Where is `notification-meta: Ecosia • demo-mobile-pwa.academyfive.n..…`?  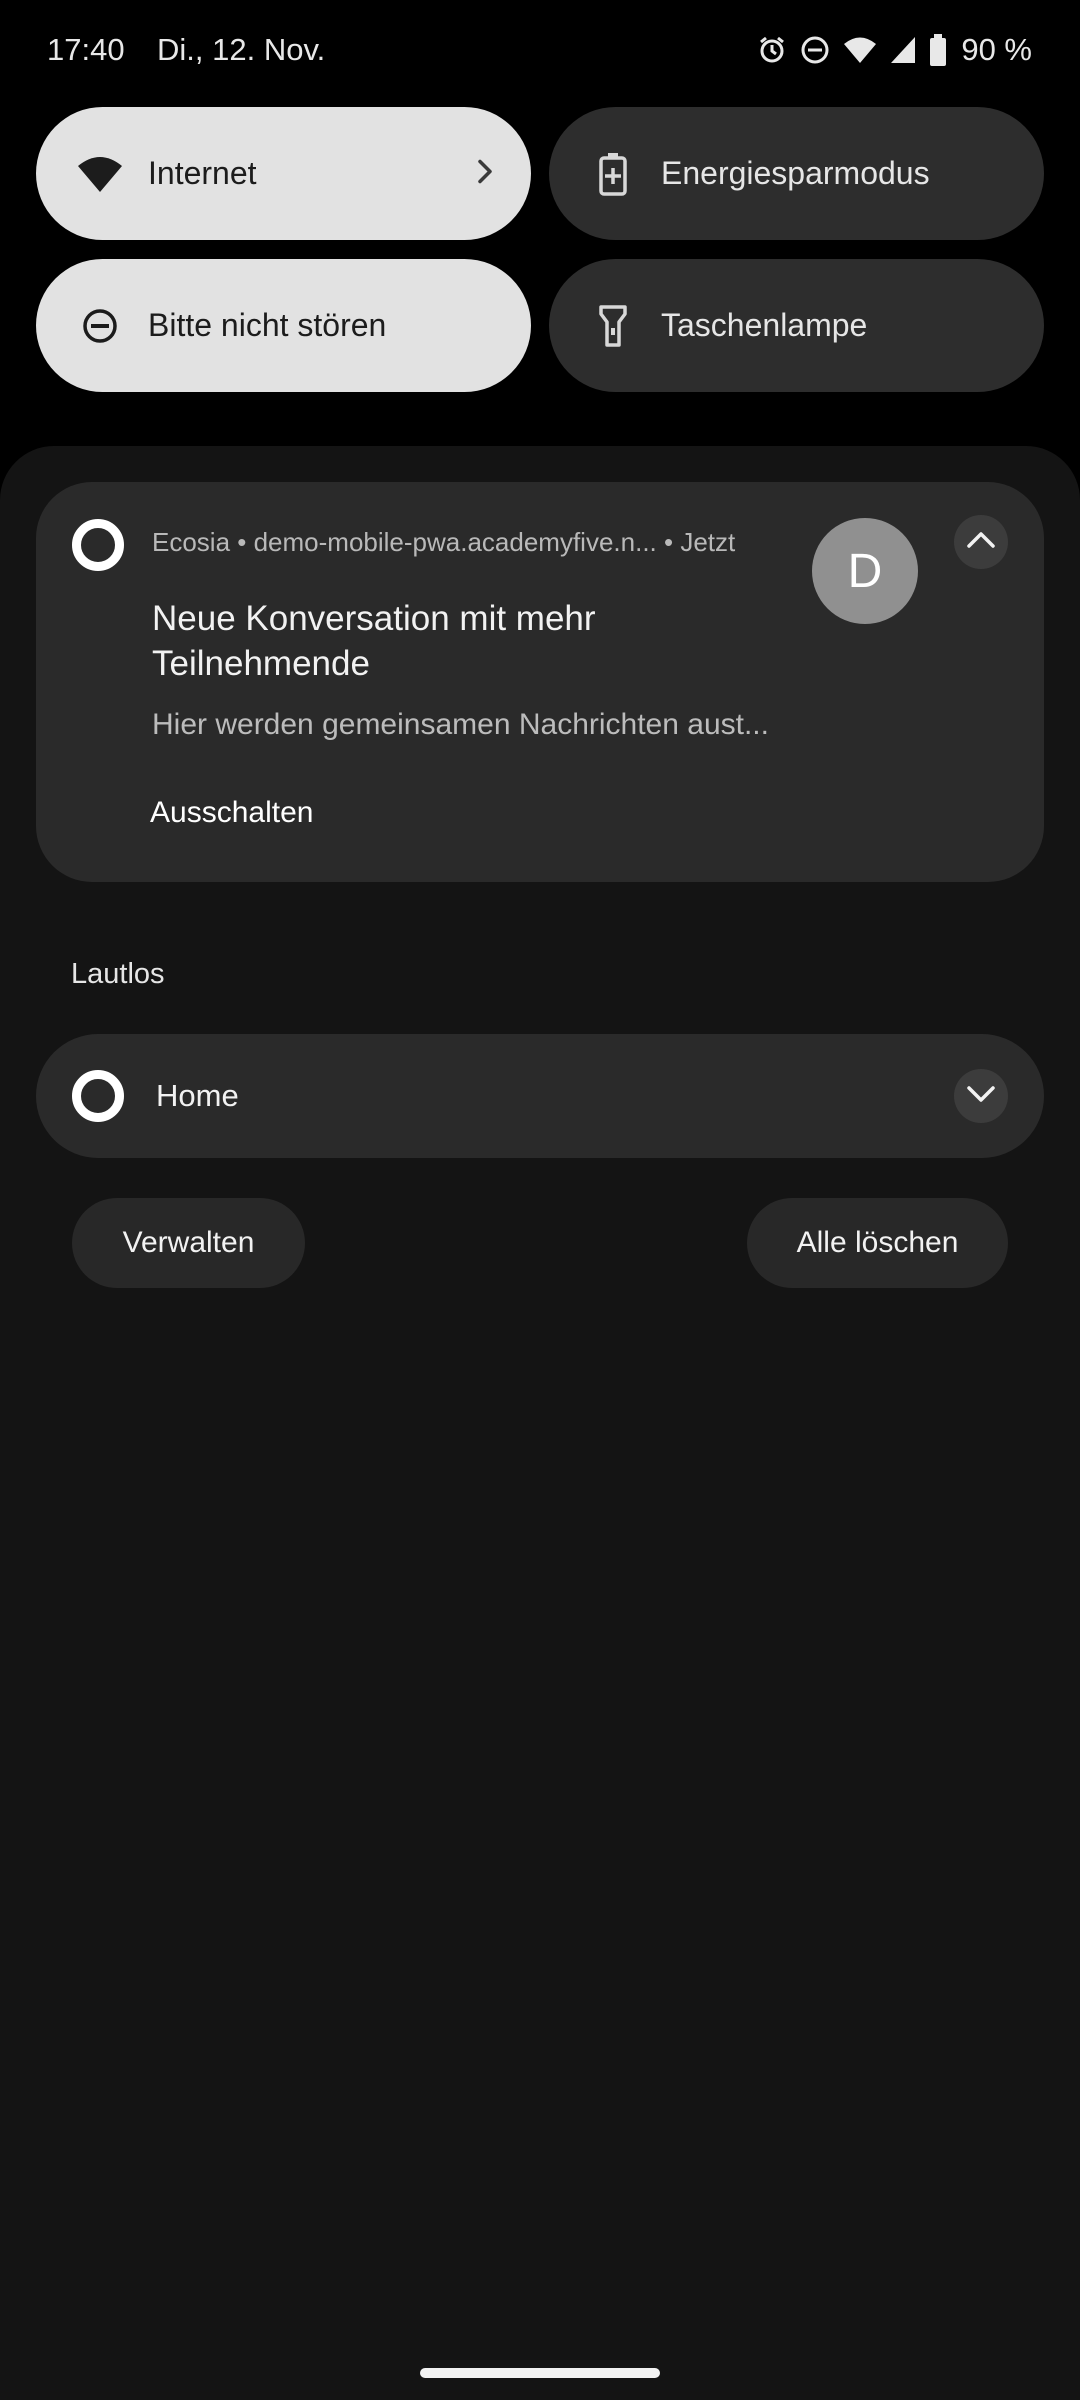
notification-meta: Ecosia • demo-mobile-pwa.academyfive.n..… is located at coordinates (444, 542).